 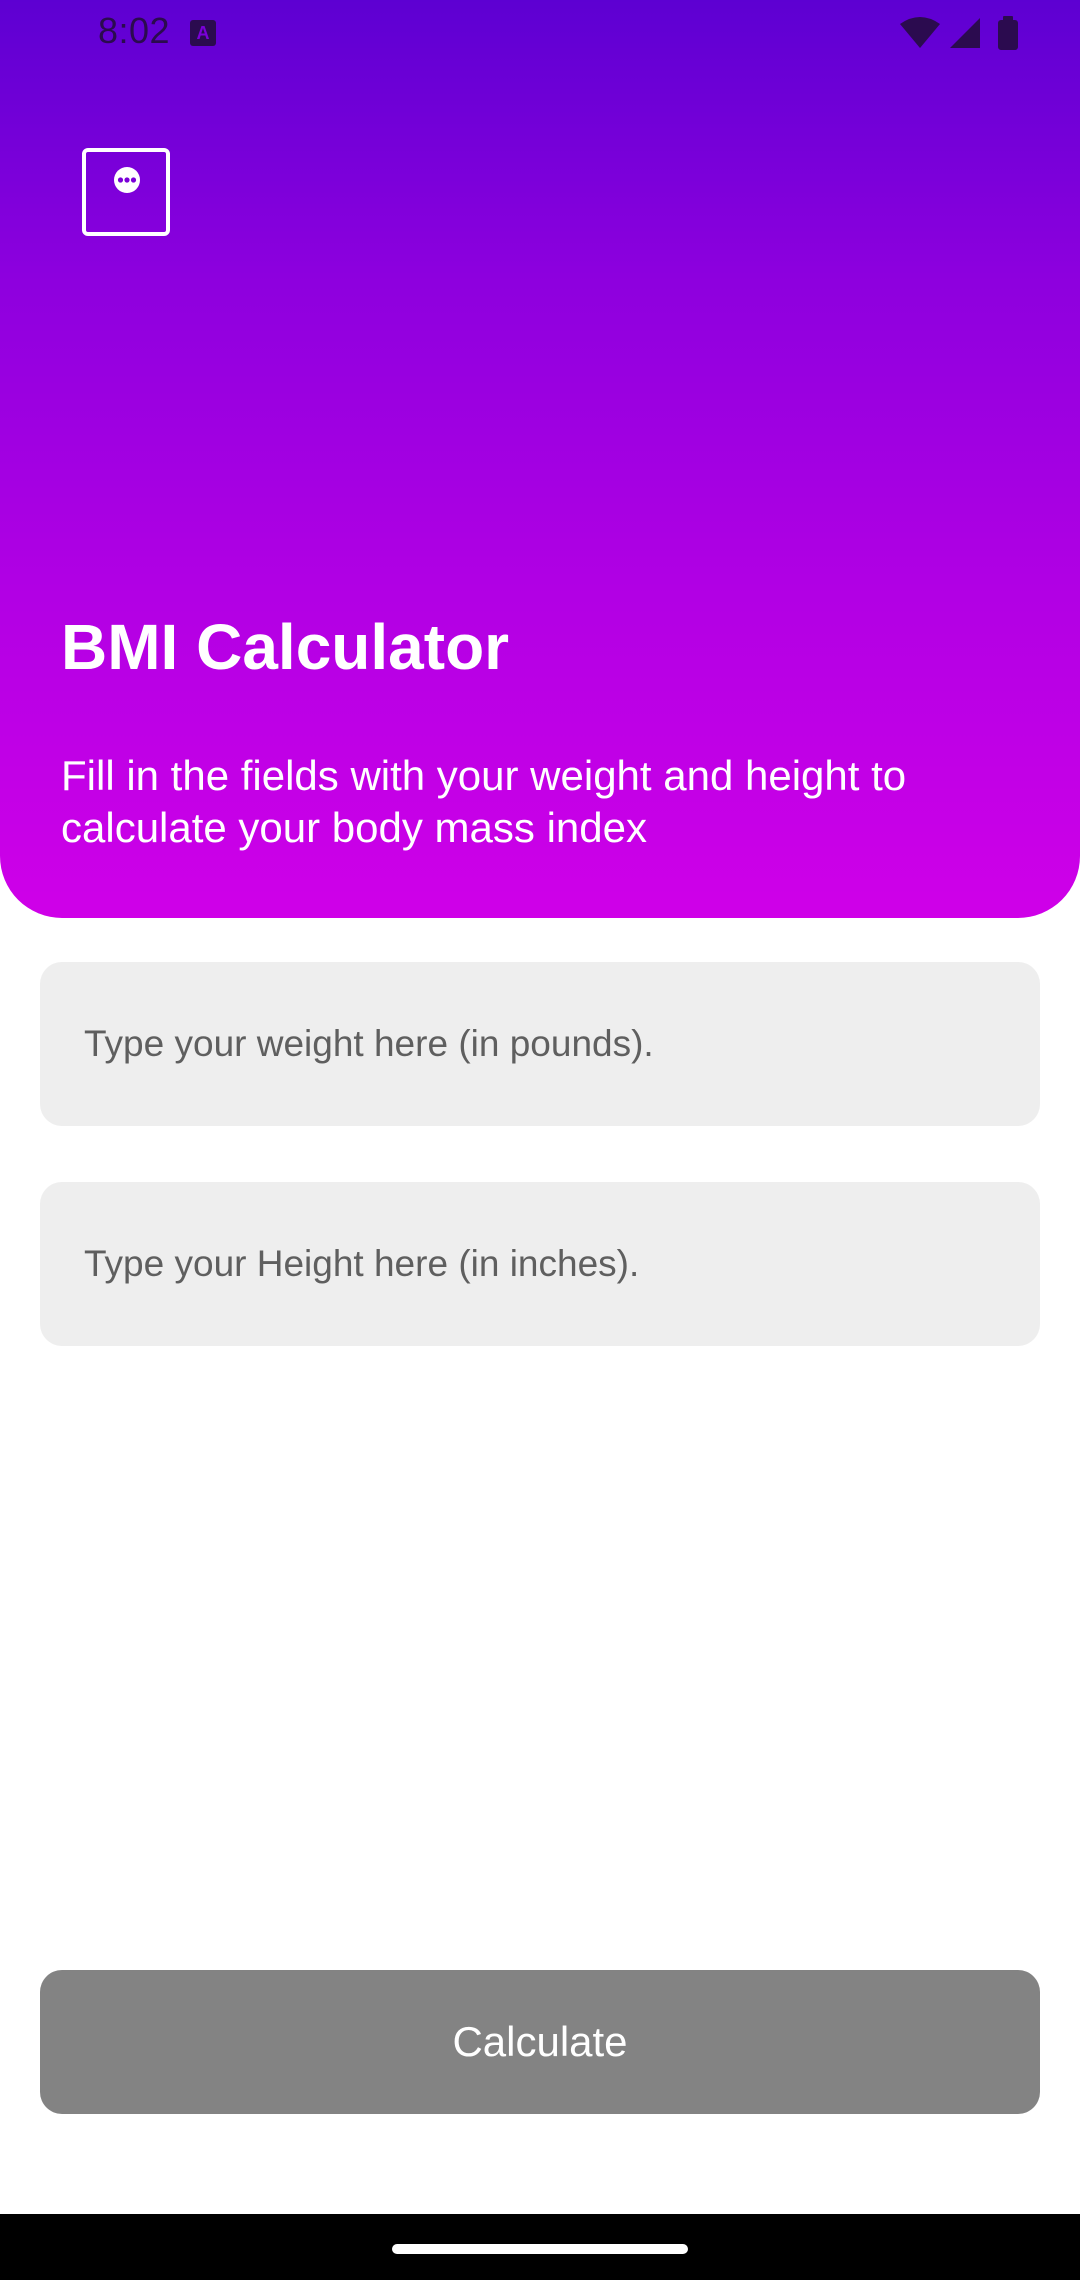 I want to click on status-icons, so click(x=968, y=34).